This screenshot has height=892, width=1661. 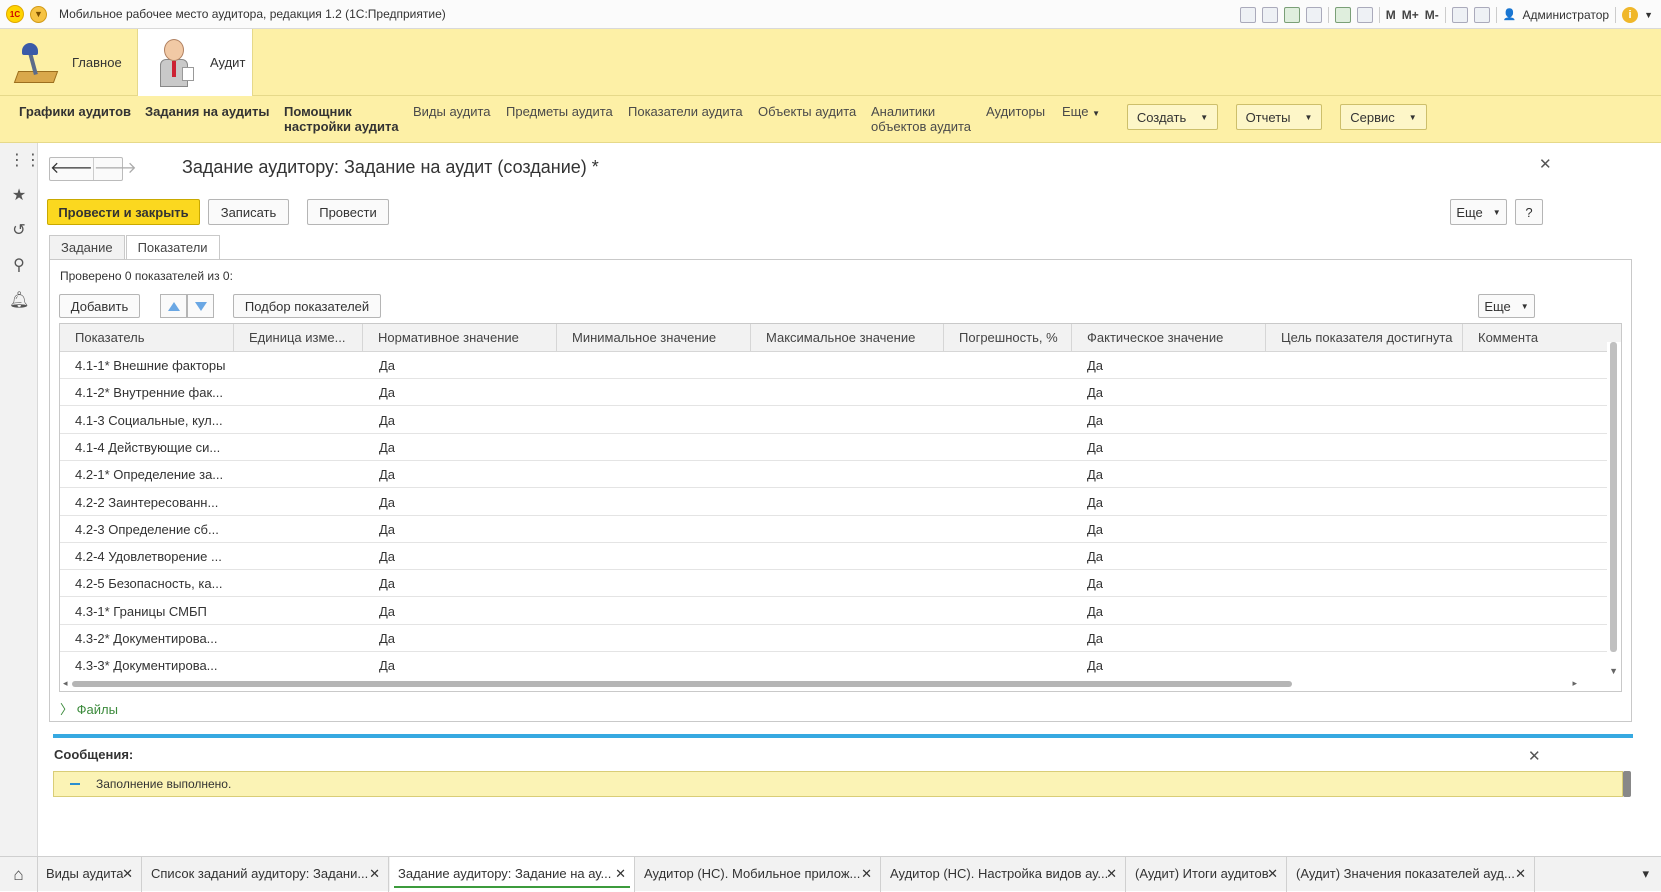 I want to click on service-button: Сервис ▼, so click(x=1383, y=117).